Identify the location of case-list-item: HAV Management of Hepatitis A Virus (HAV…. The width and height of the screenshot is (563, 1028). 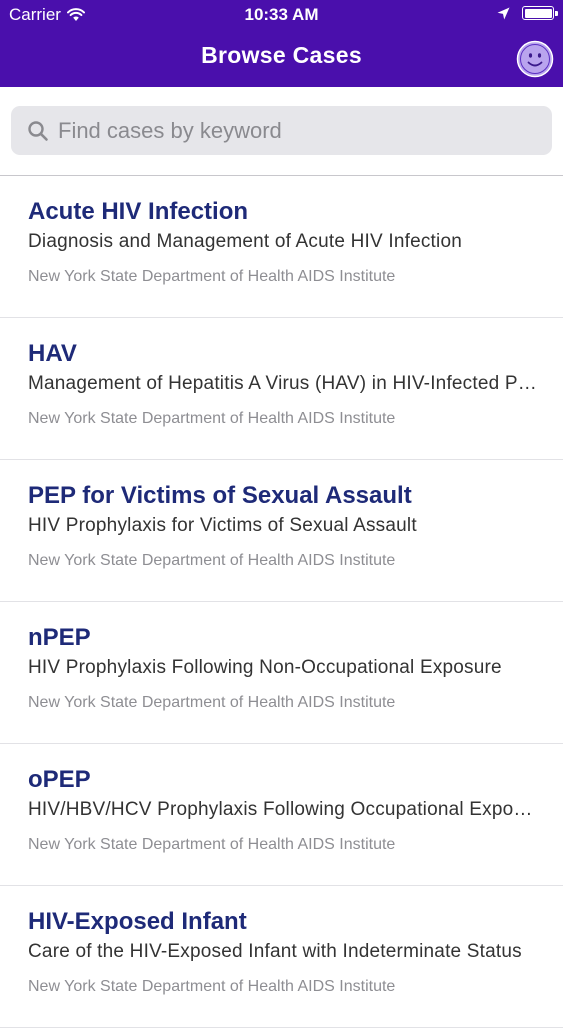
(281, 389).